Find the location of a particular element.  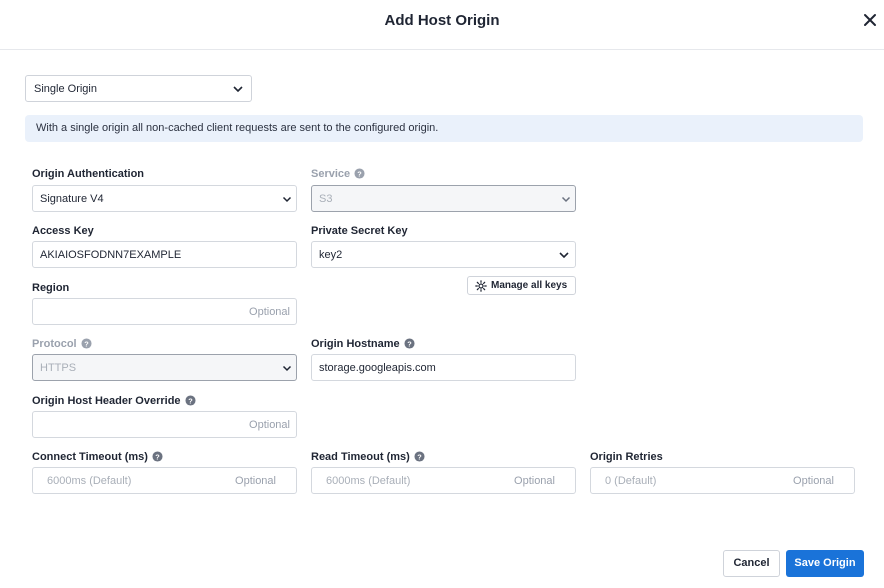

origin-type-select: Single Origin is located at coordinates (138, 88).